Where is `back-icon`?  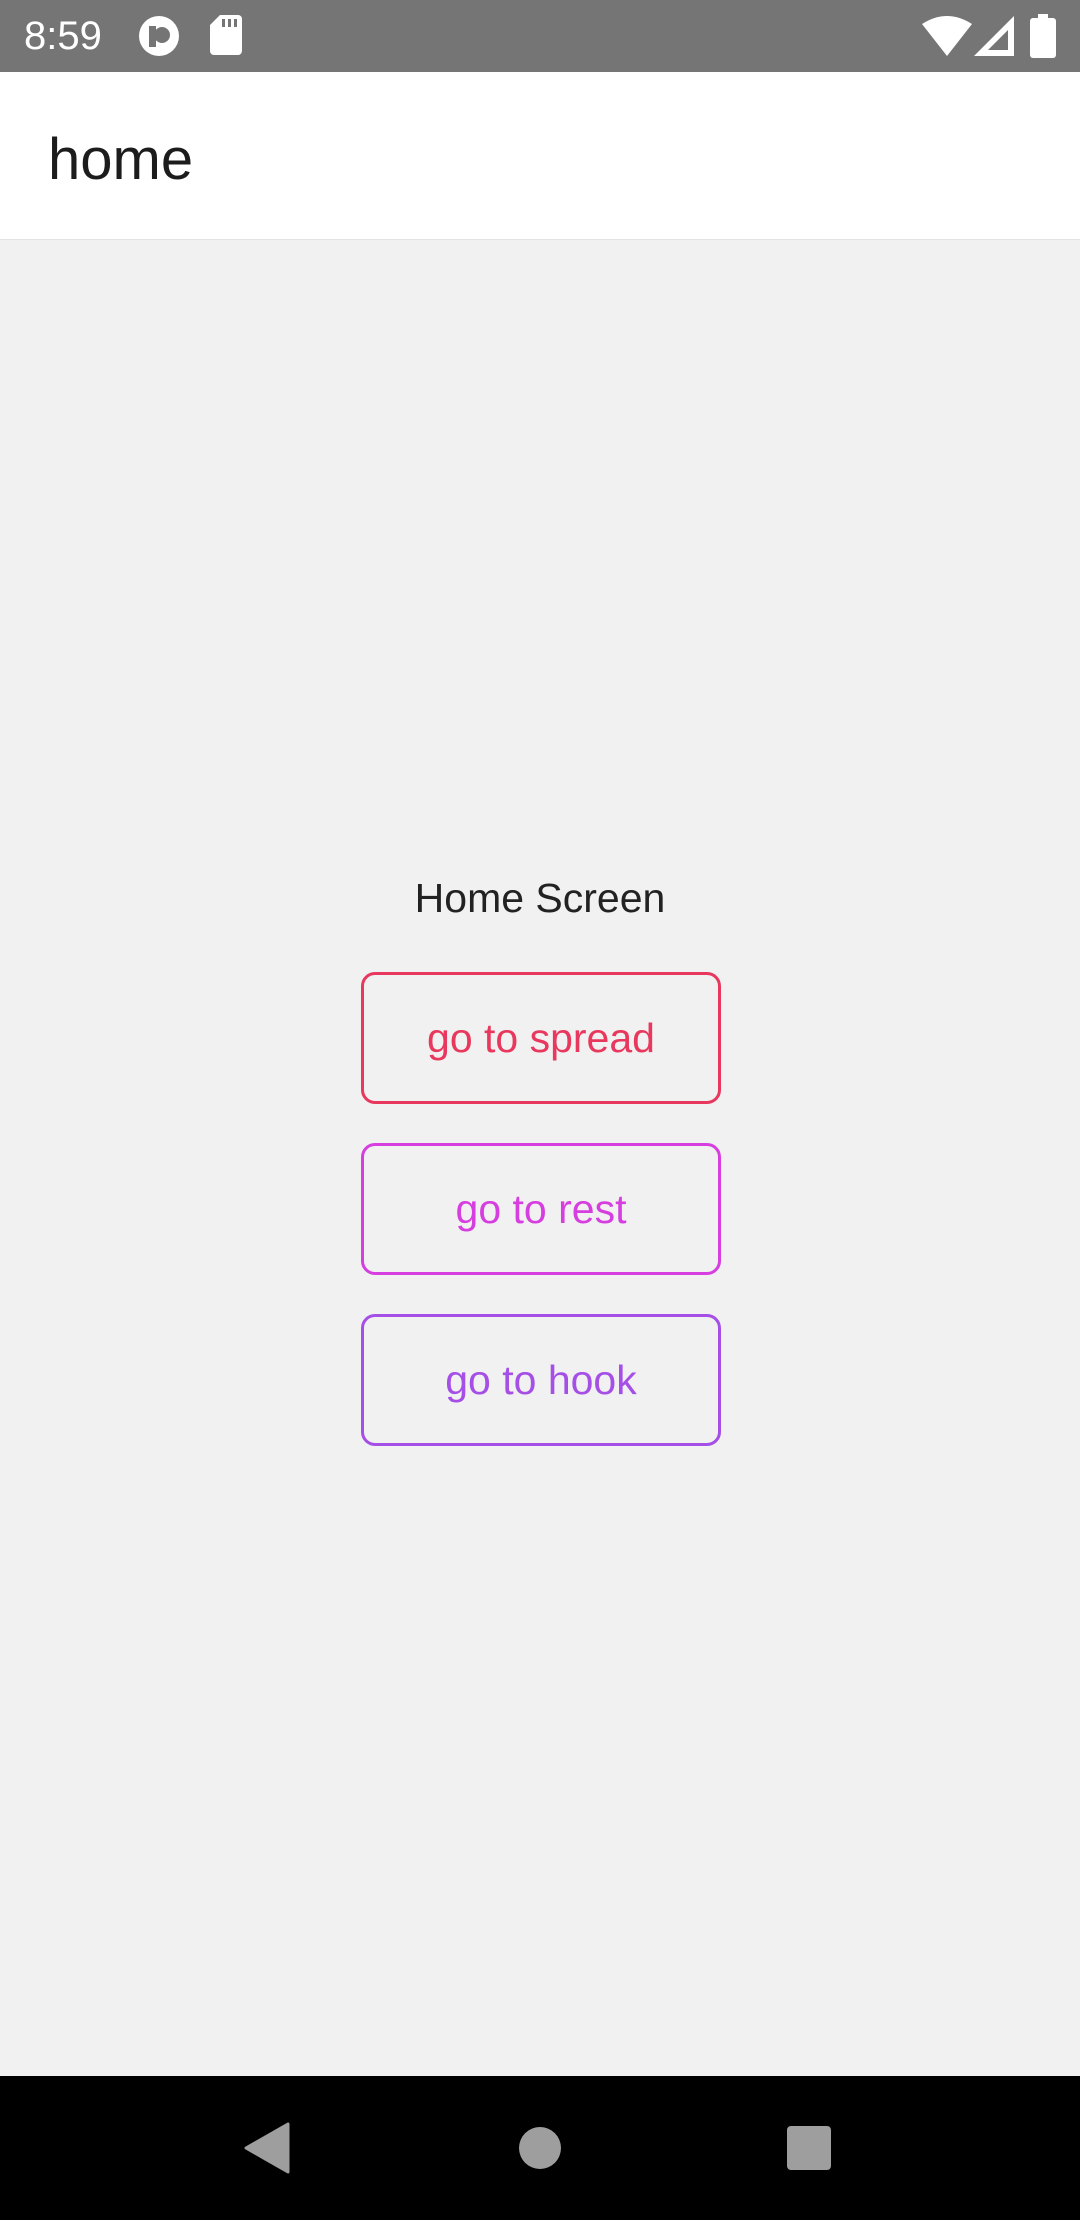
back-icon is located at coordinates (267, 2148).